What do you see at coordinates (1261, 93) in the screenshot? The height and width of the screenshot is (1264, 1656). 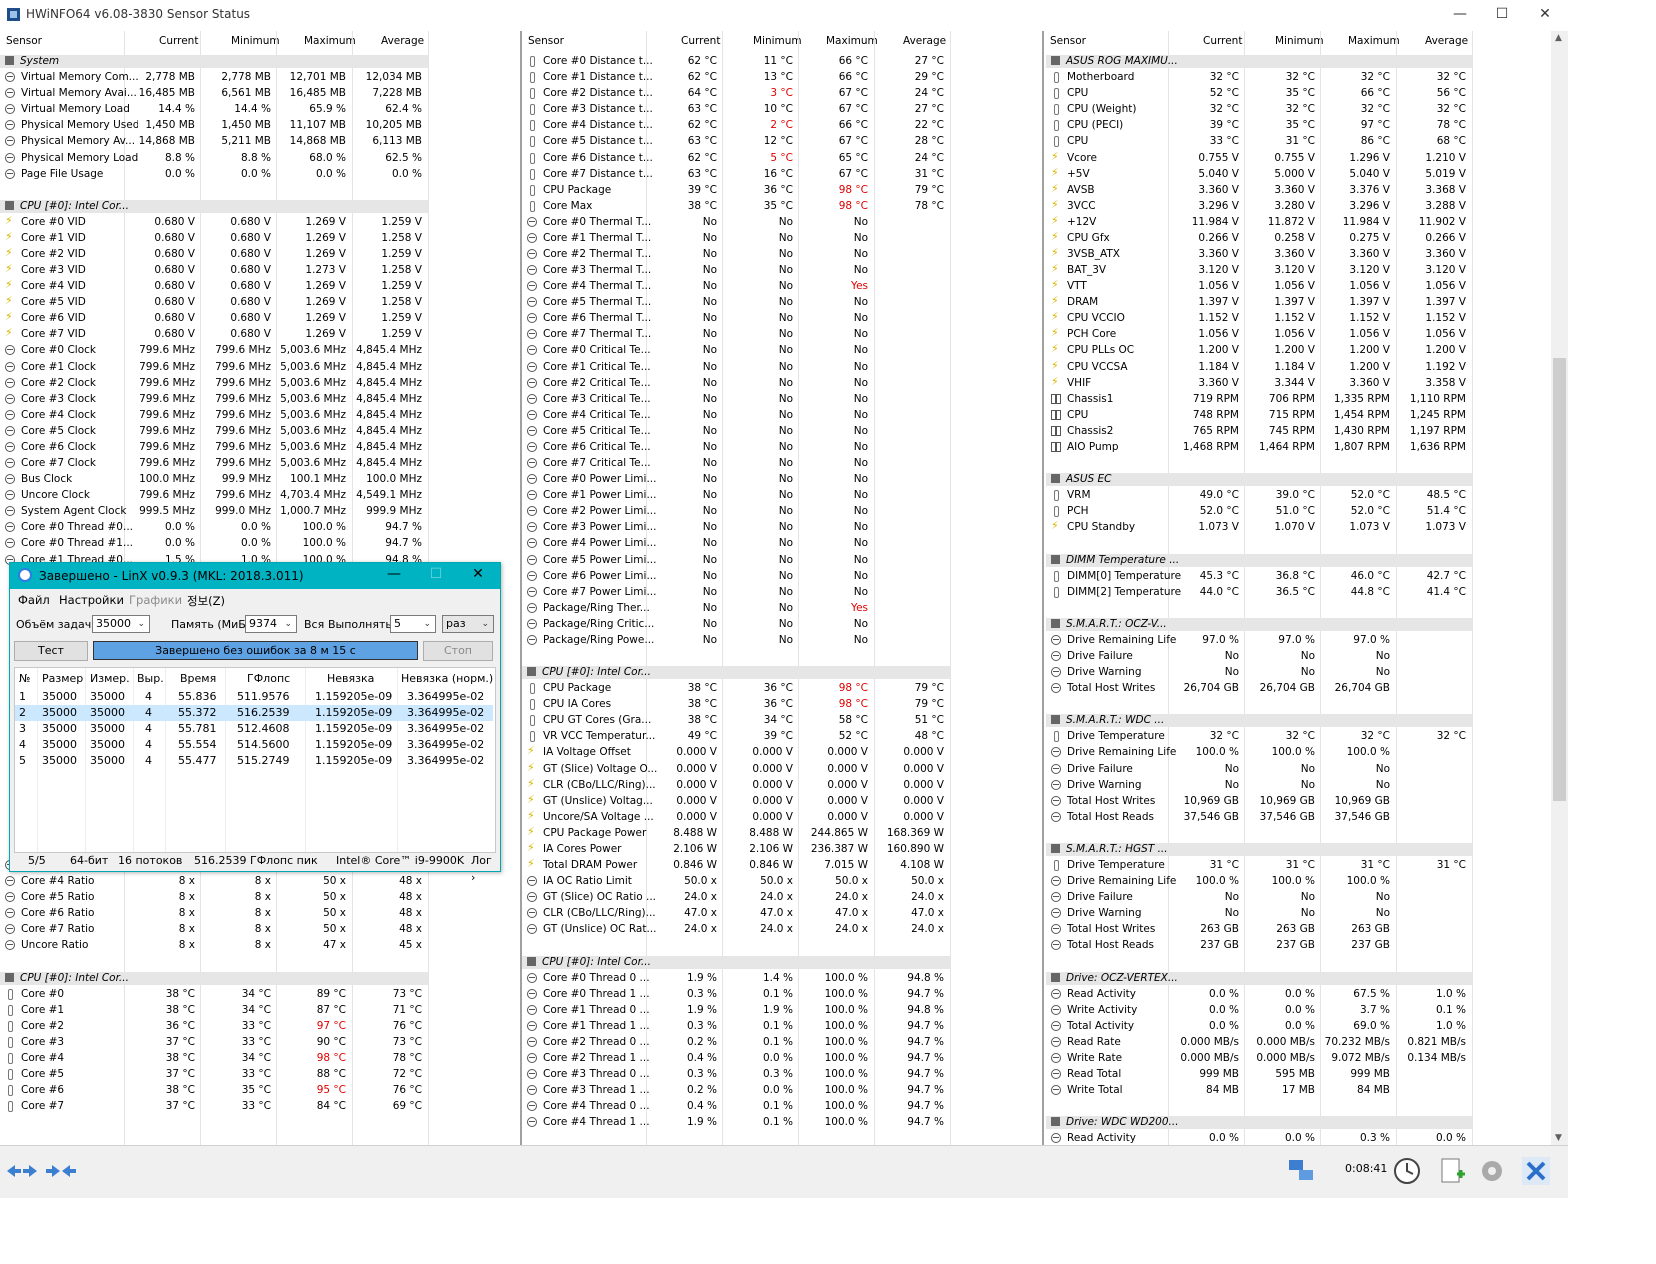 I see `sensor-row: CPU 52 °C 35 °C 66 °C 56 °C` at bounding box center [1261, 93].